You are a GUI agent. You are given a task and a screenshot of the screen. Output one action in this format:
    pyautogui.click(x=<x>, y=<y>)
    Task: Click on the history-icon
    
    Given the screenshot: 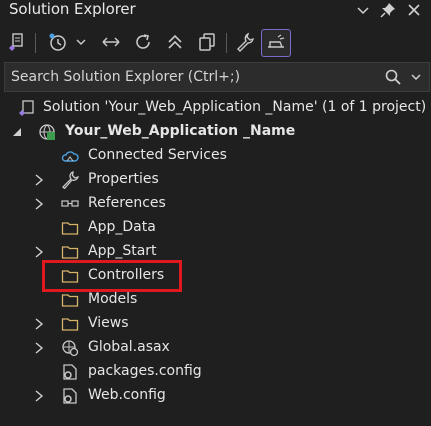 What is the action you would take?
    pyautogui.click(x=57, y=42)
    